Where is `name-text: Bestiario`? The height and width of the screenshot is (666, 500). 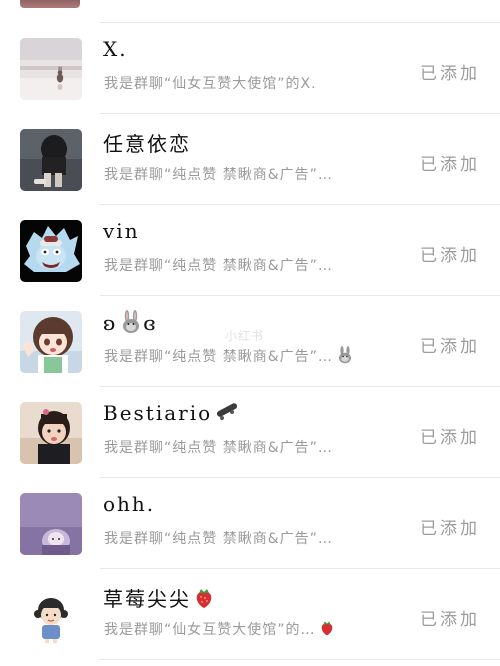 name-text: Bestiario is located at coordinates (158, 413).